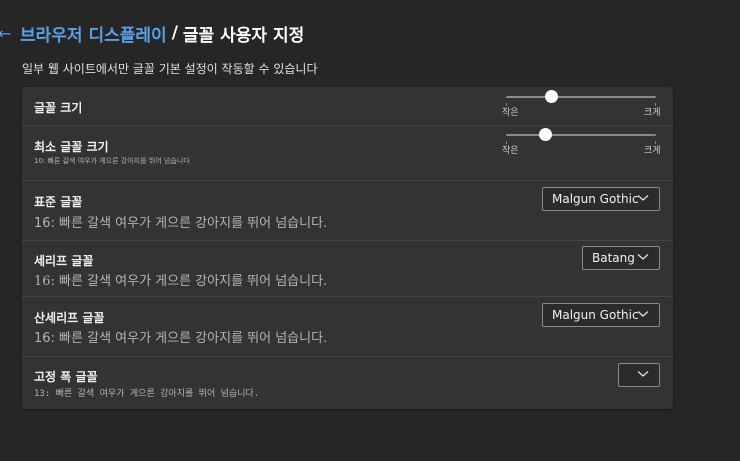  What do you see at coordinates (181, 223) in the screenshot?
I see `standard-font-sample: 16: 빠른 갈색 여우가 게으른 강아지를 뛰어 넘습니다.` at bounding box center [181, 223].